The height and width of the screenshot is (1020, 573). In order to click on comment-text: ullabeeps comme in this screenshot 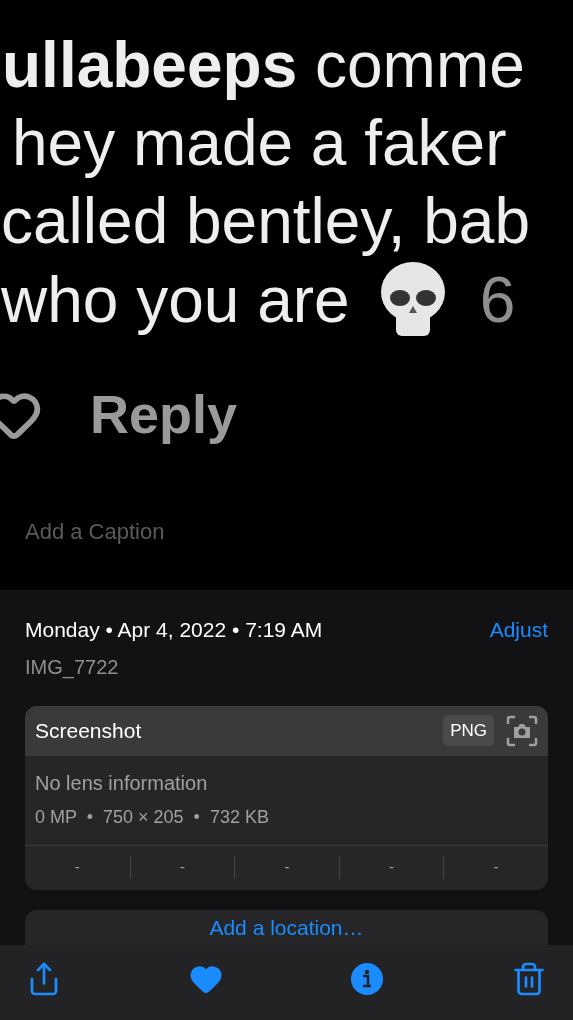, I will do `click(263, 65)`.